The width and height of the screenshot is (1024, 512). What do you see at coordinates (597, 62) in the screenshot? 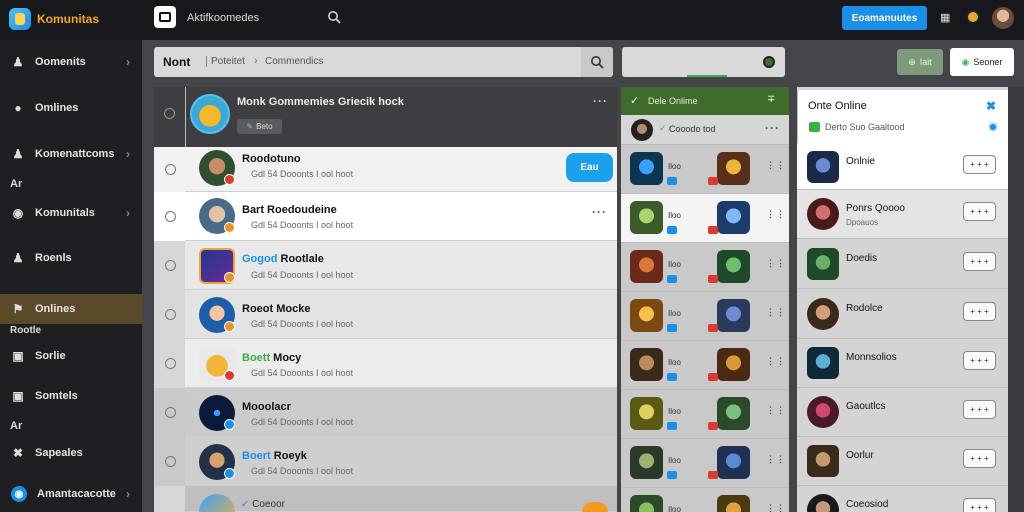
I see `toolbar-search-button` at bounding box center [597, 62].